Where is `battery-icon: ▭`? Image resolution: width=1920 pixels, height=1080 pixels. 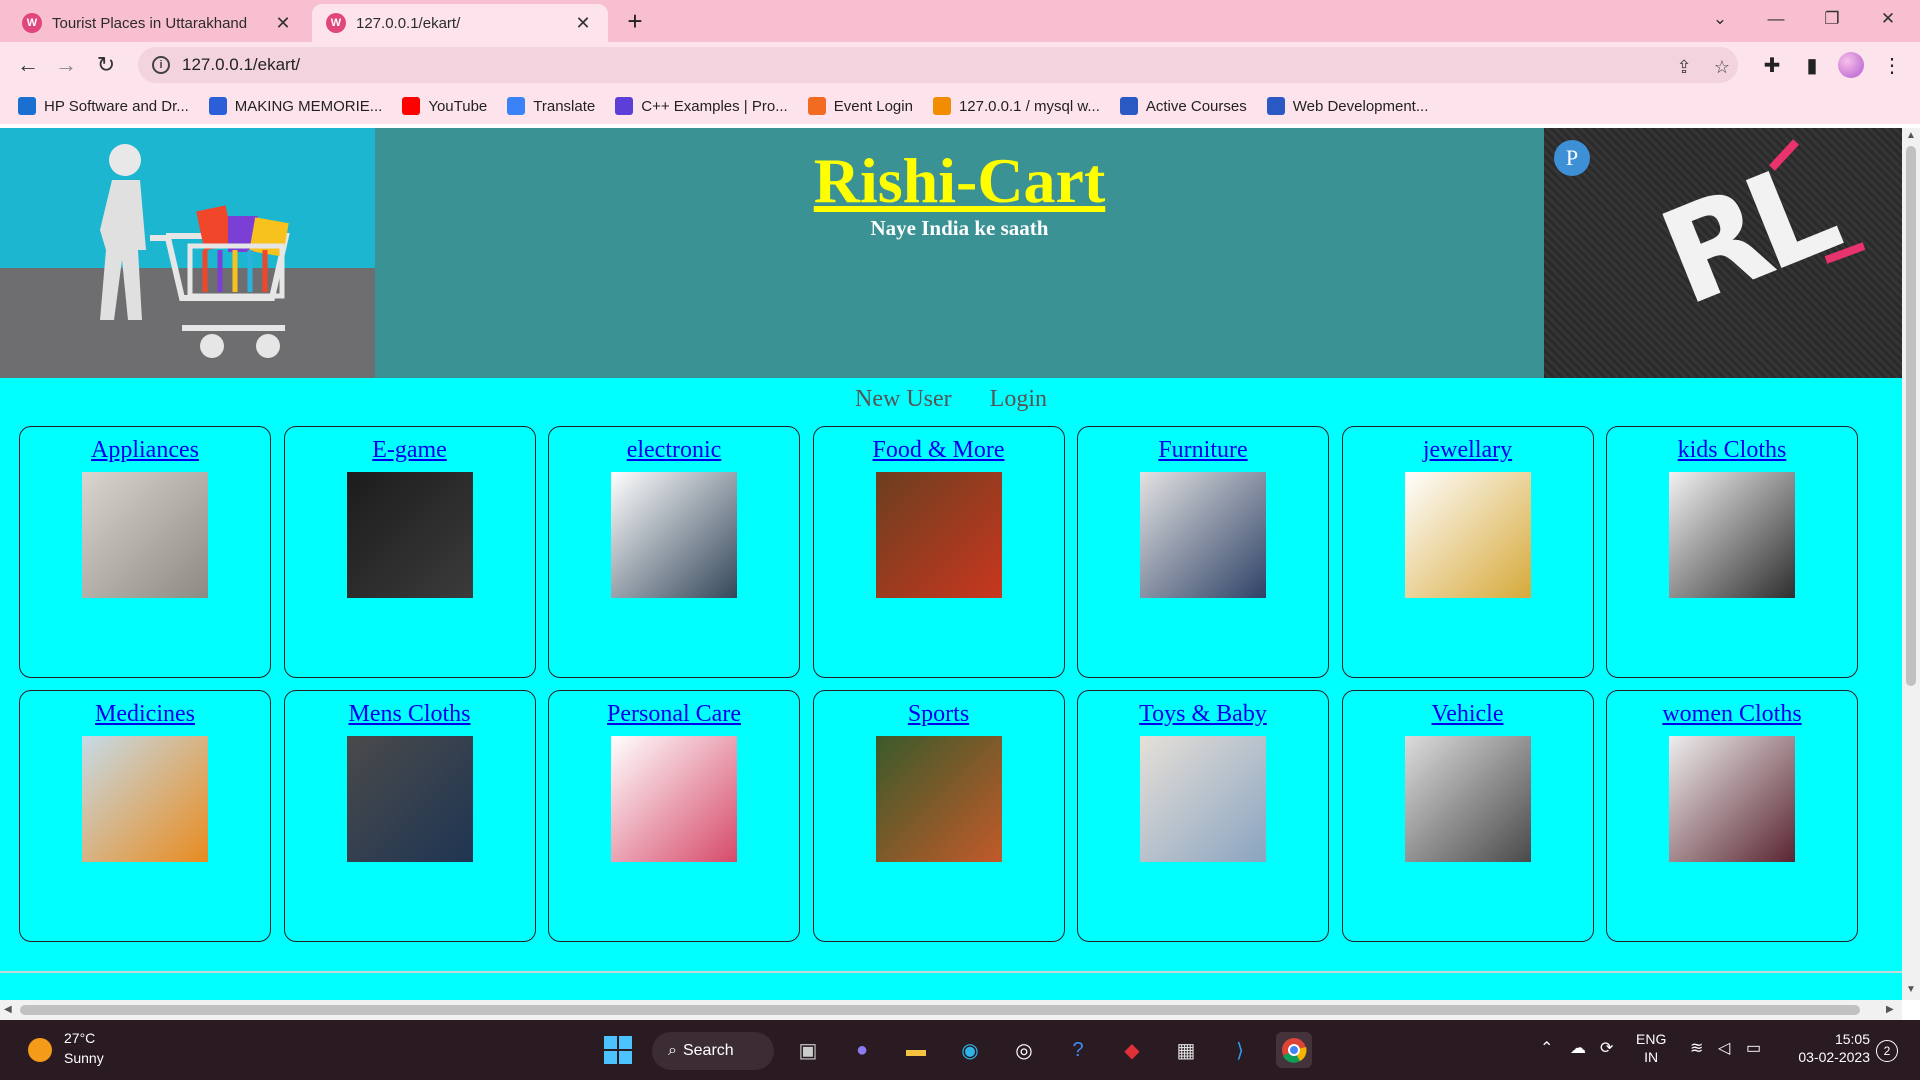
battery-icon: ▭ is located at coordinates (1753, 1048).